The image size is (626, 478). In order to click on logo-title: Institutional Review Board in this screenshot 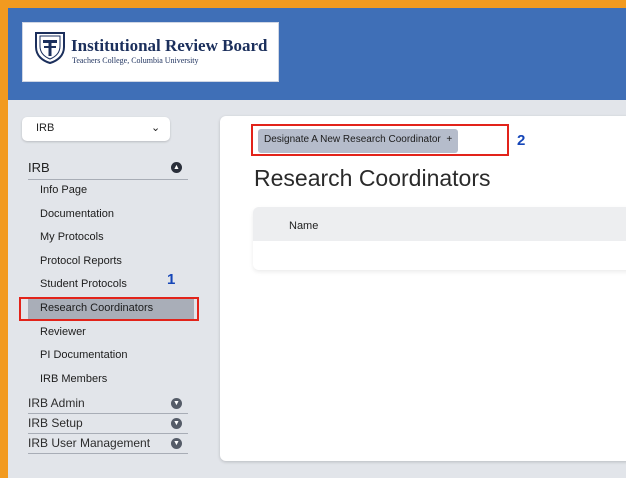, I will do `click(169, 45)`.